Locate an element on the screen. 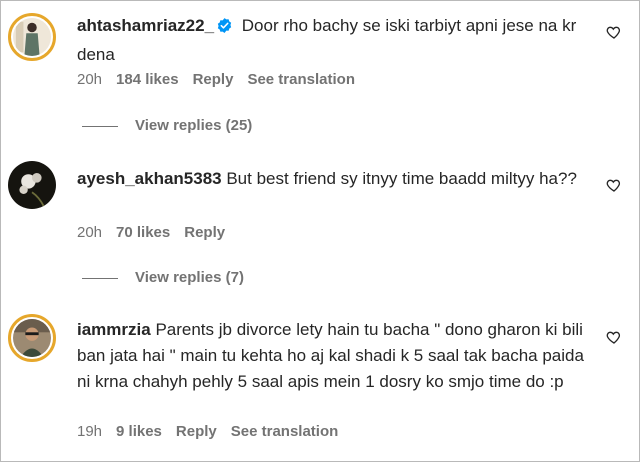 The width and height of the screenshot is (640, 462). comment-meta: 20h 184 likes Reply See translation is located at coordinates (223, 80).